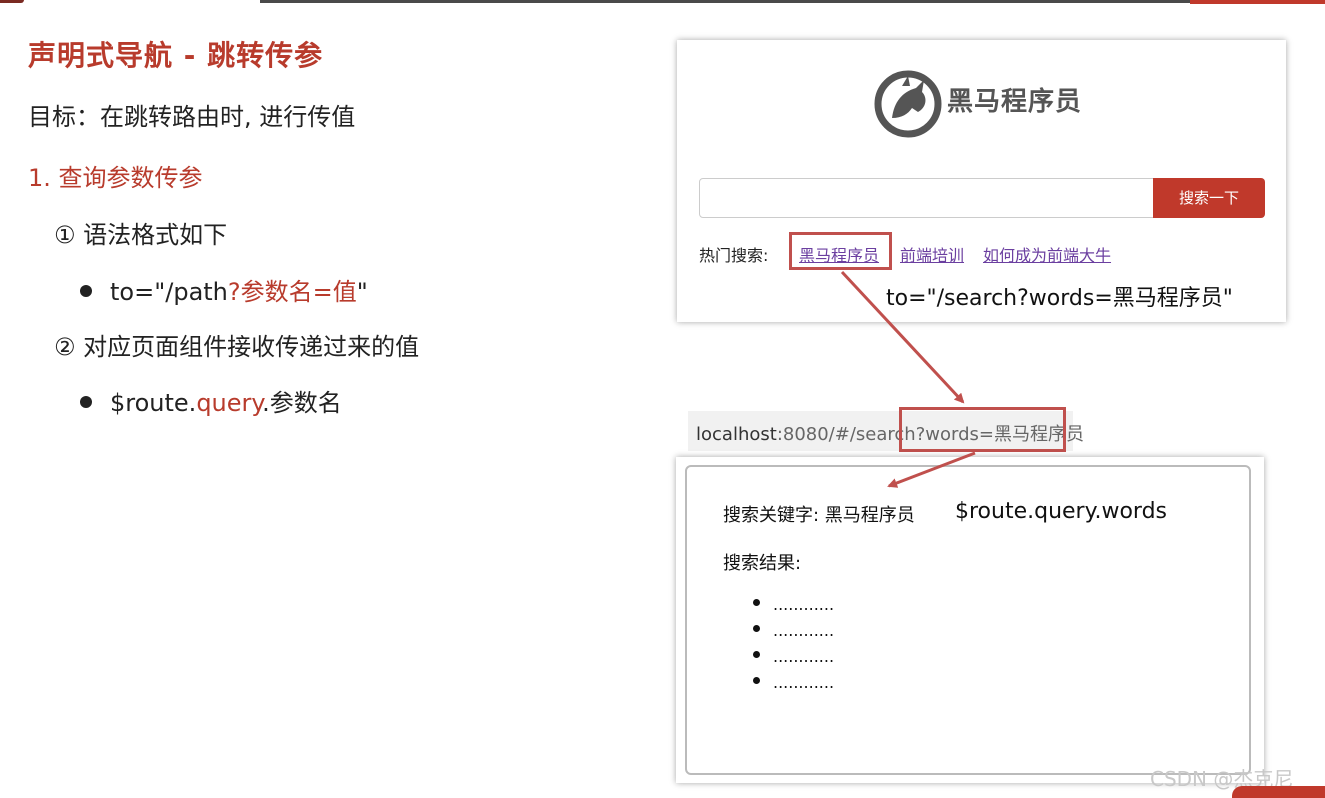 The height and width of the screenshot is (798, 1325). What do you see at coordinates (982, 429) in the screenshot?
I see `highlight-box-query` at bounding box center [982, 429].